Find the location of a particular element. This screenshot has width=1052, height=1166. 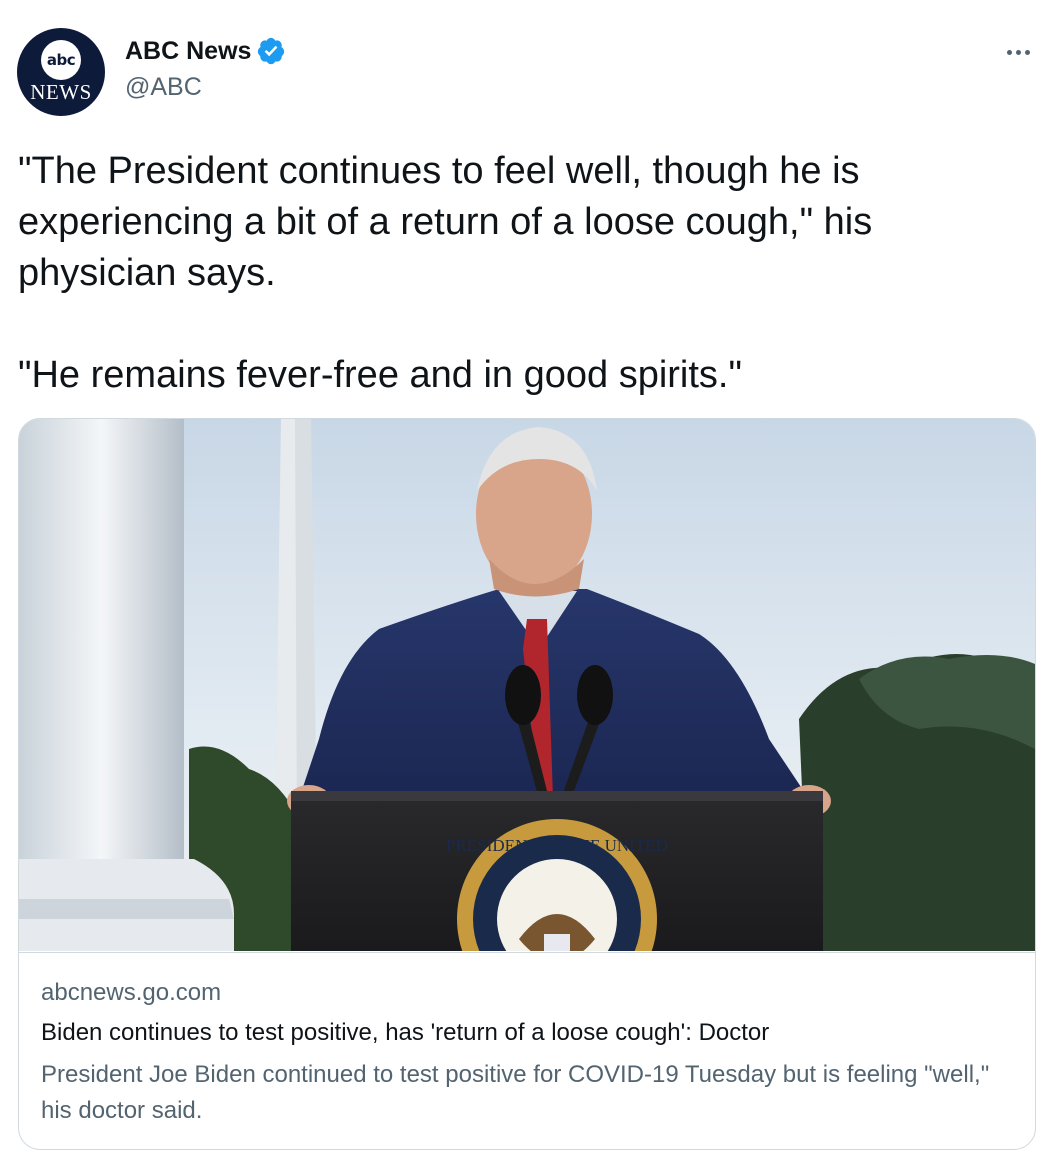

abc-logo-text: abc is located at coordinates (61, 60).